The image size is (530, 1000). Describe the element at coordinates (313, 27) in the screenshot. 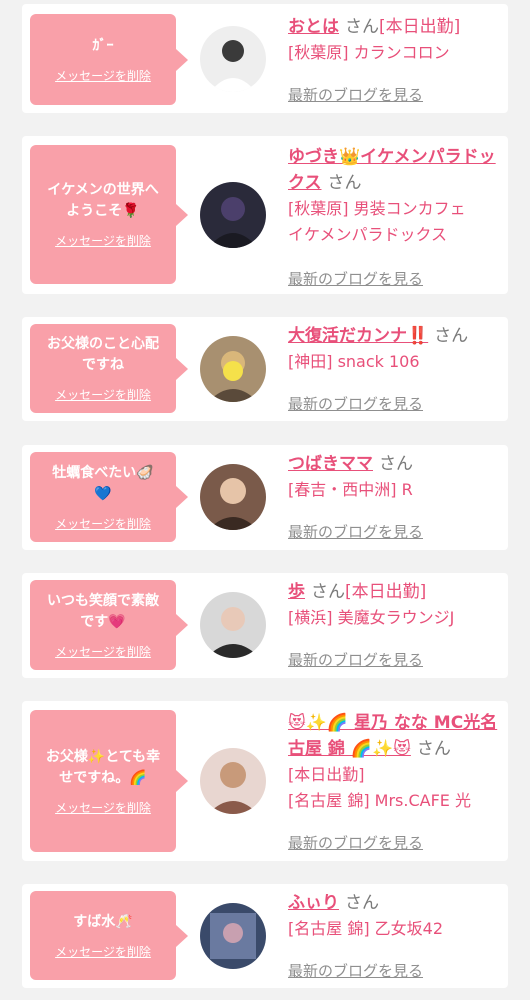

I see `member-name-link: おとは` at that location.